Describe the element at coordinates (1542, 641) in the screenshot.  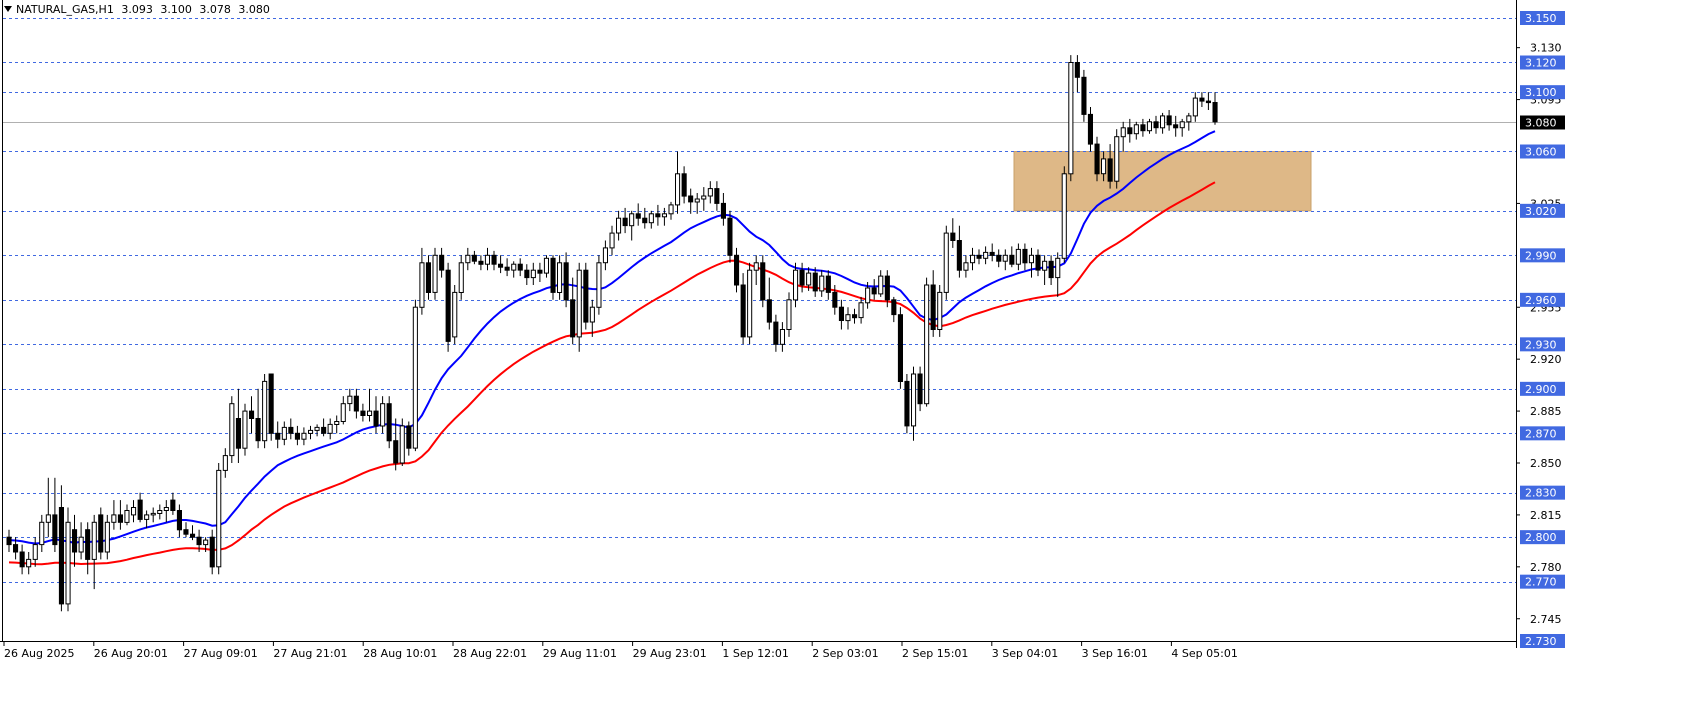
I see `level-badge: 2.730` at that location.